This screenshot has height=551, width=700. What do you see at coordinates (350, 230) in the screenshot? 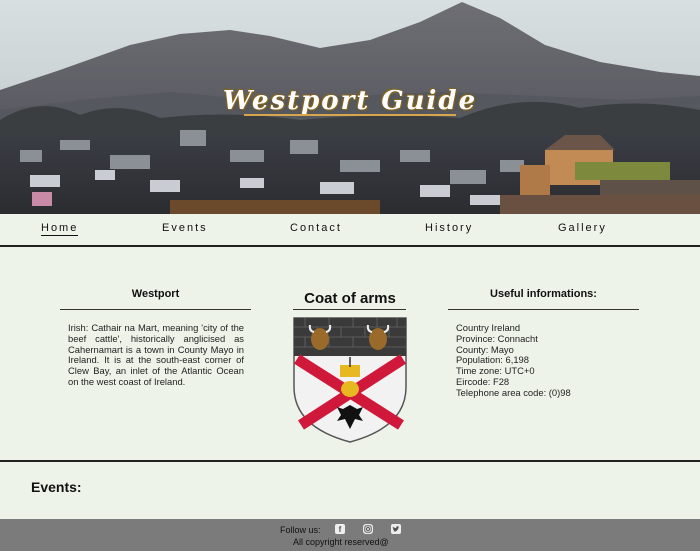
I see `main-nav: Home Events Contact History Gallery` at bounding box center [350, 230].